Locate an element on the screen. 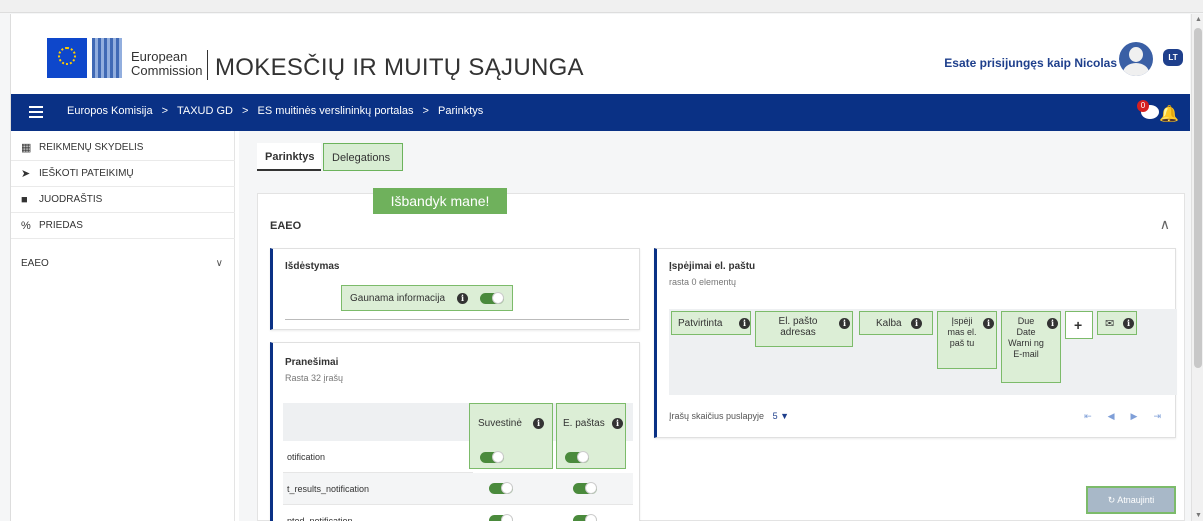 The height and width of the screenshot is (521, 1203). scrollbar: ▲ ▼ is located at coordinates (1197, 267).